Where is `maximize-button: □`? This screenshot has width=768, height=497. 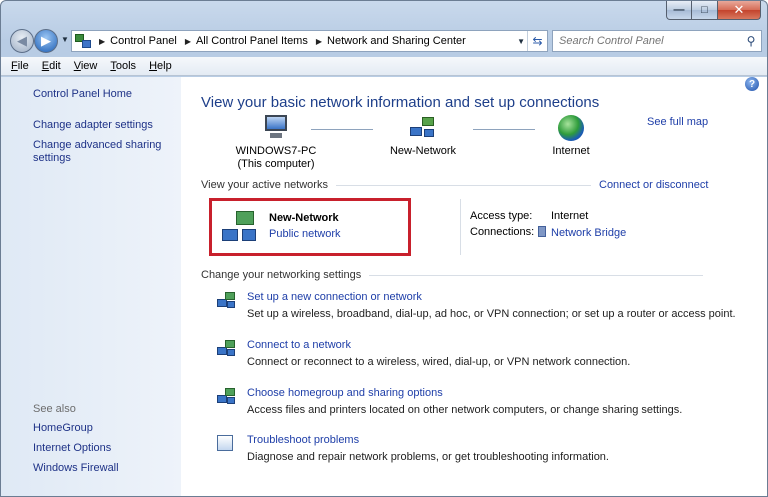 maximize-button: □ is located at coordinates (705, 10).